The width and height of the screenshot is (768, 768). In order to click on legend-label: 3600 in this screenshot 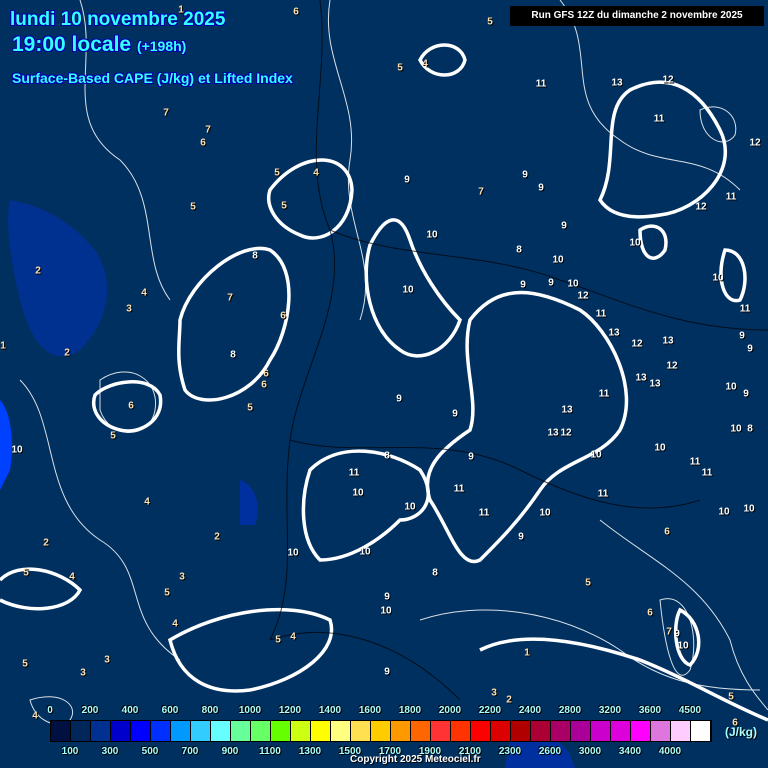, I will do `click(650, 710)`.